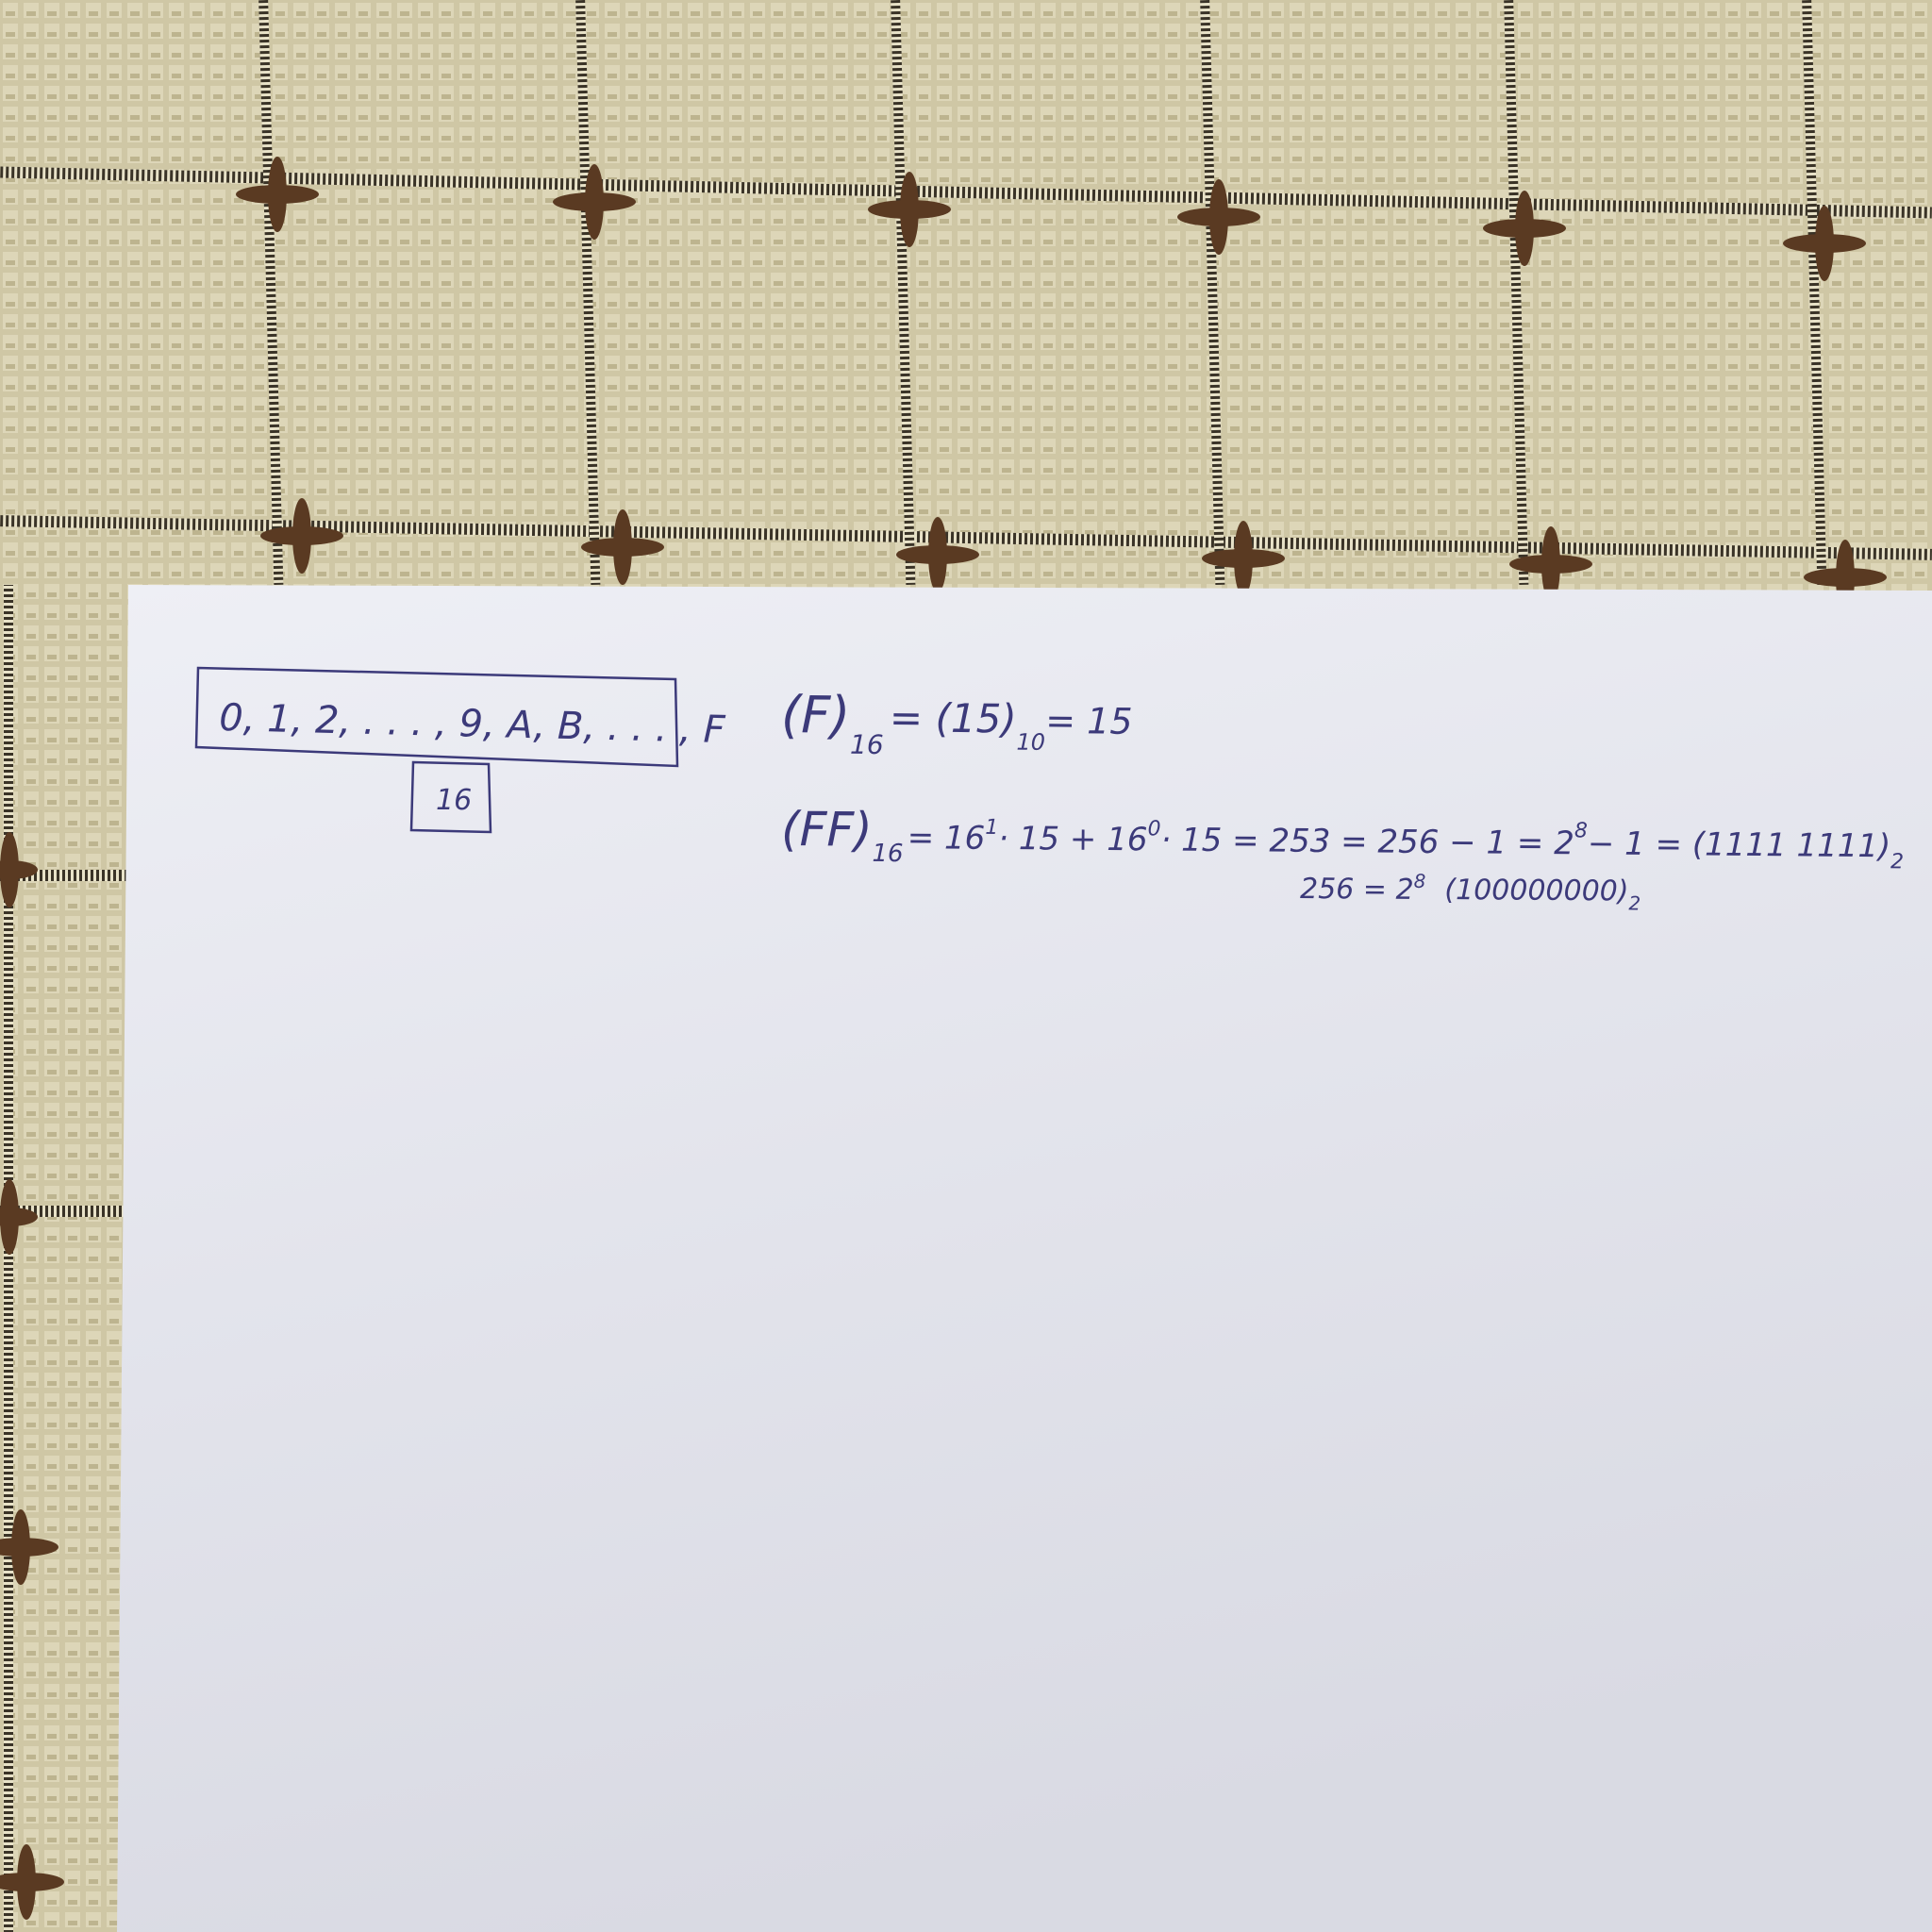 The width and height of the screenshot is (1932, 1932). I want to click on line1-eq1: = (15), so click(953, 718).